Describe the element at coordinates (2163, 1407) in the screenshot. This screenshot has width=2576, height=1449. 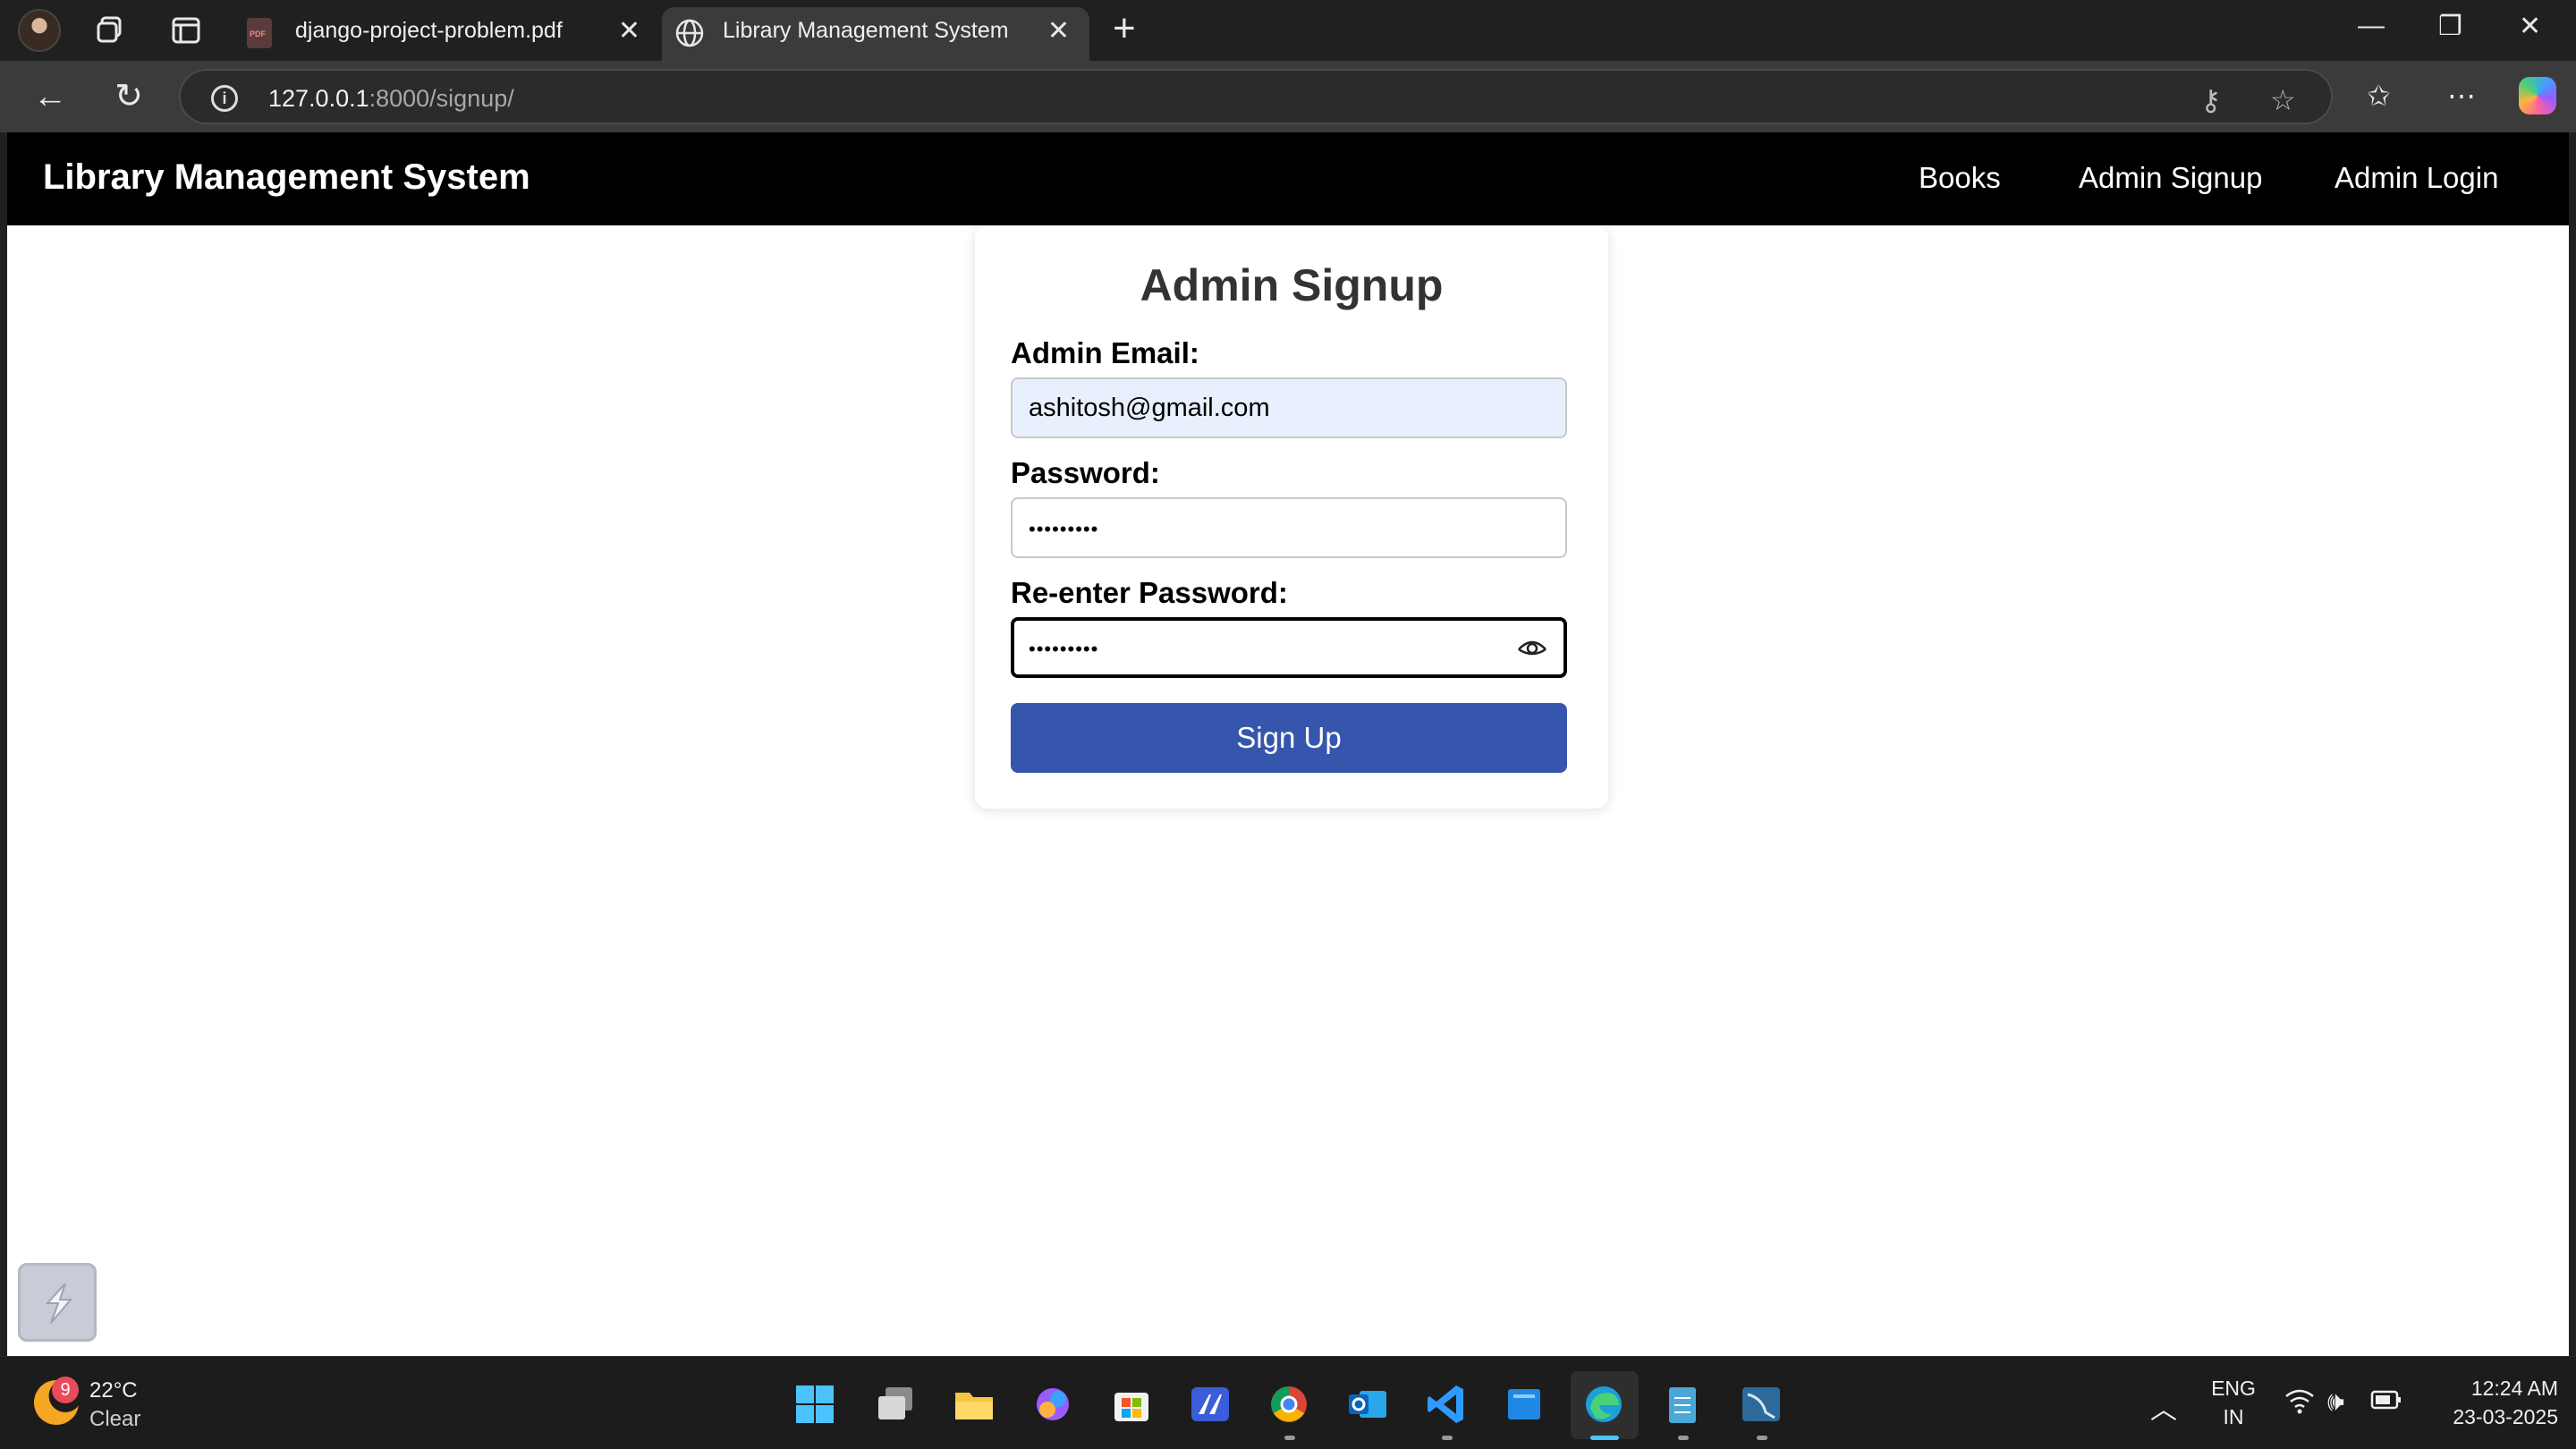
I see `show-hidden-icons-chevron-icon: ︿` at that location.